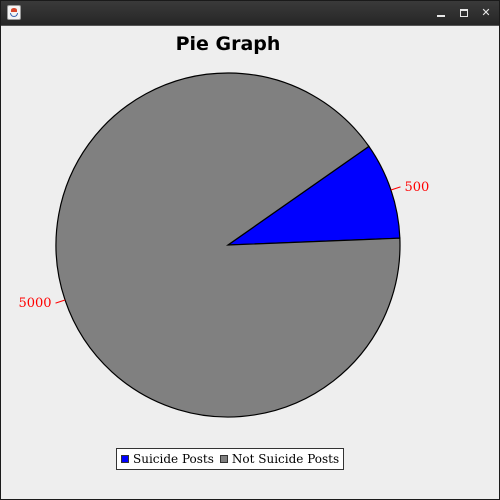 The height and width of the screenshot is (500, 500). I want to click on title-bar: ✕, so click(250, 13).